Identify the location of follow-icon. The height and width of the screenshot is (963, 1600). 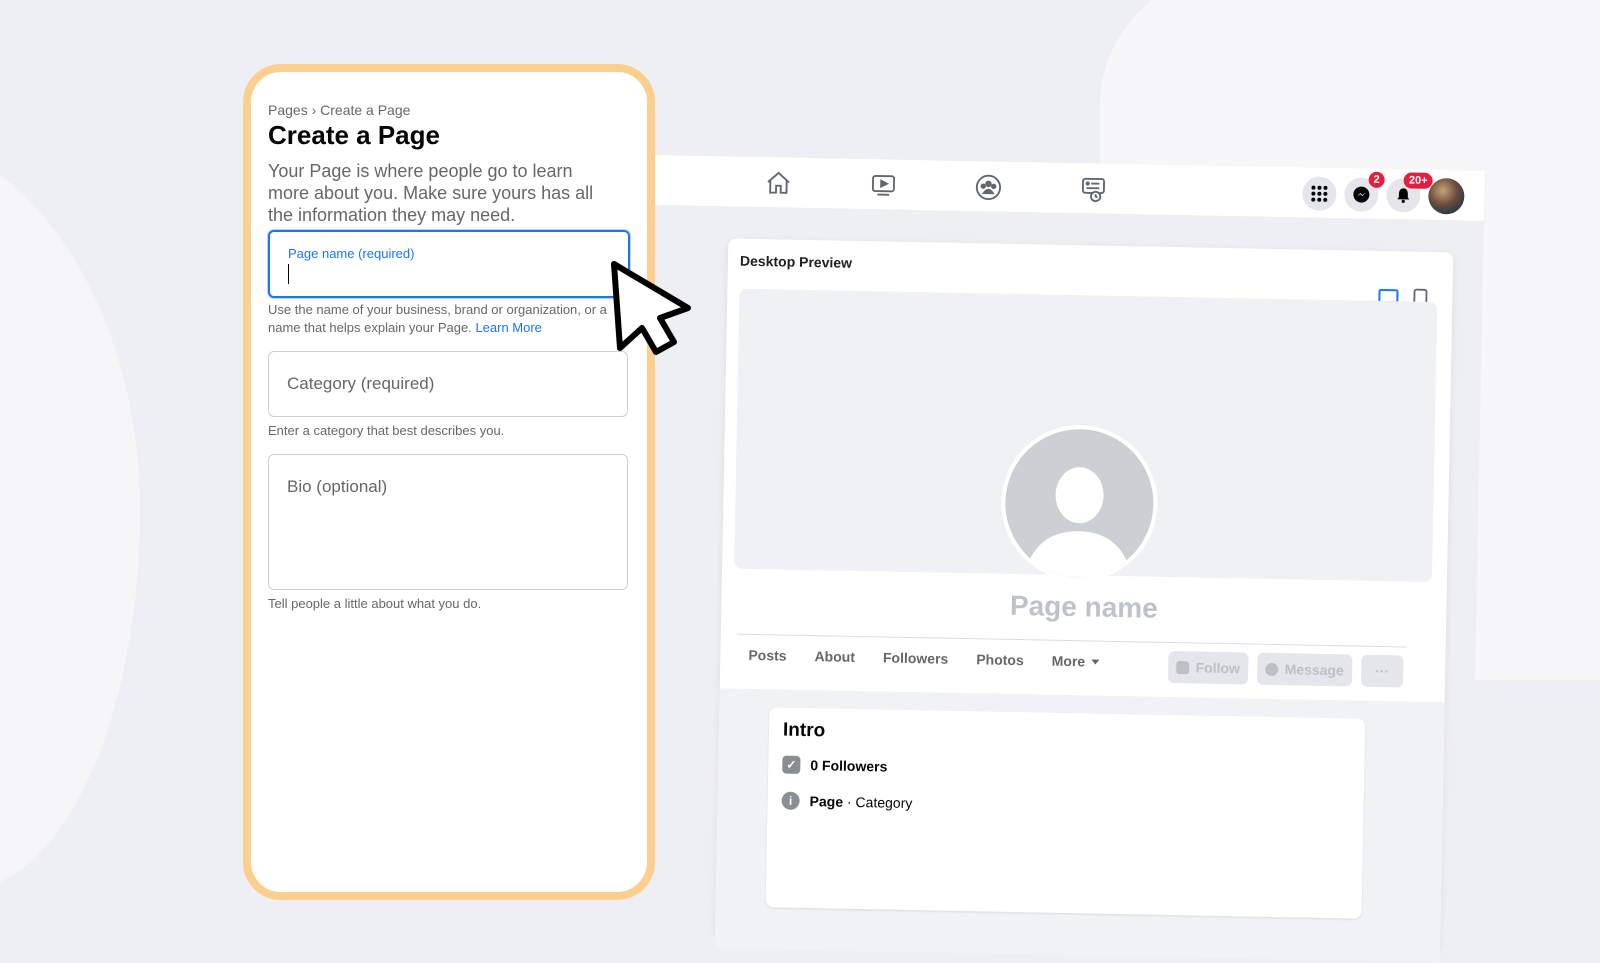
(1183, 667).